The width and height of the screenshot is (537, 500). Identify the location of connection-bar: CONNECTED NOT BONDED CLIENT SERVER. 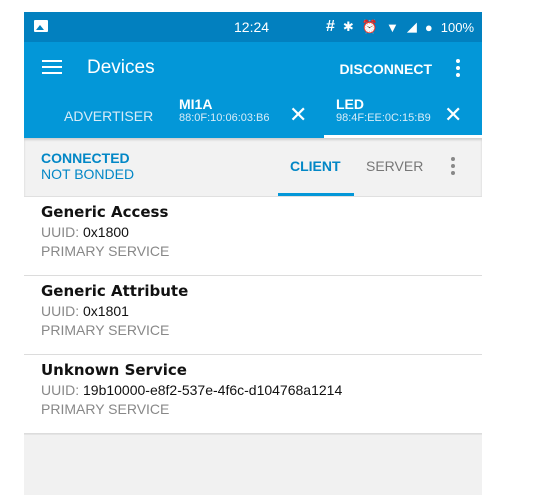
(253, 167).